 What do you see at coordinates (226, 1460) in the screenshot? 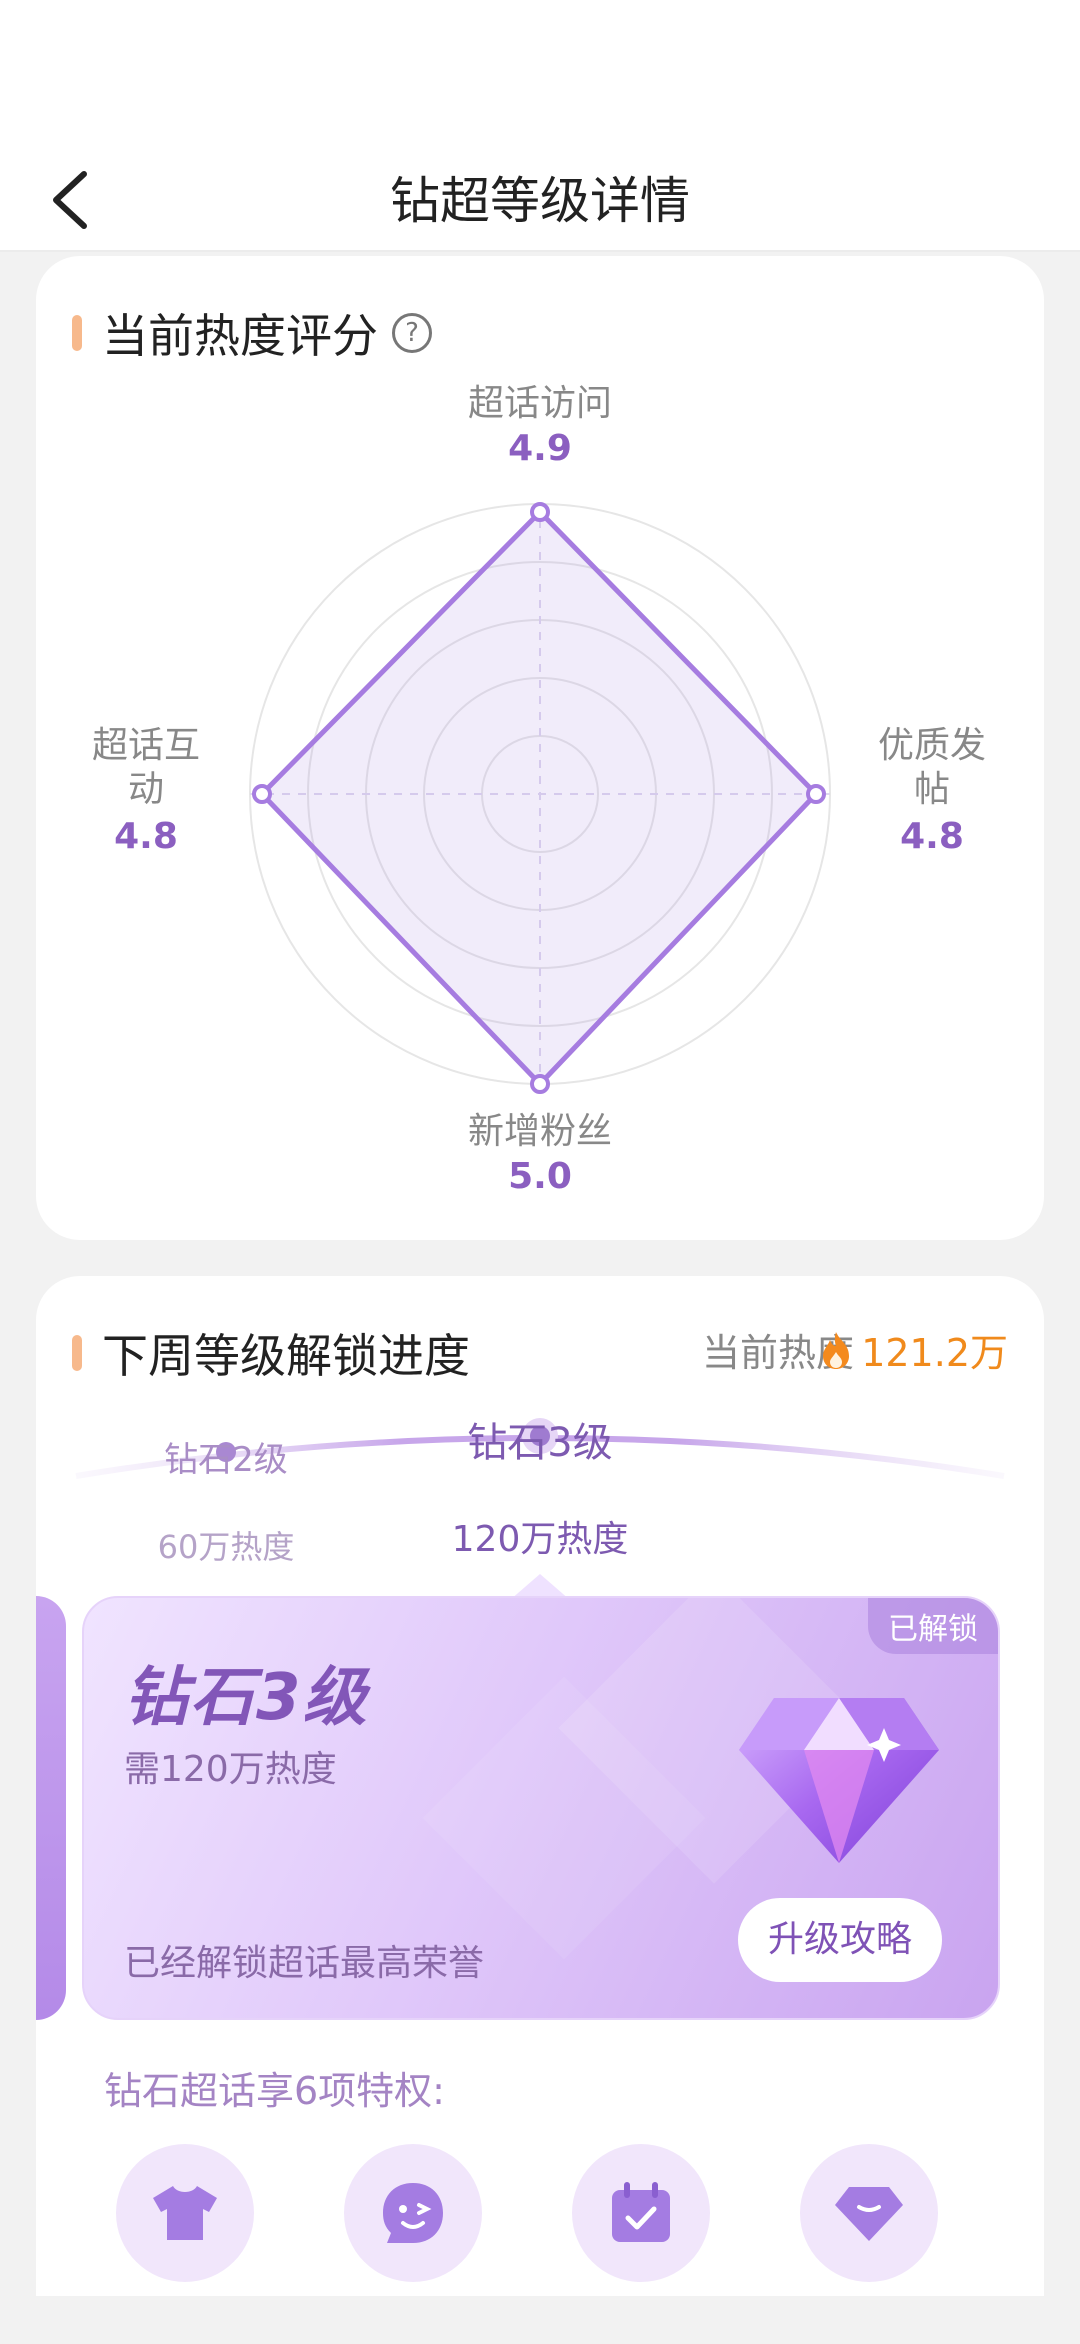
I see `level-2-name: 钻石2级` at bounding box center [226, 1460].